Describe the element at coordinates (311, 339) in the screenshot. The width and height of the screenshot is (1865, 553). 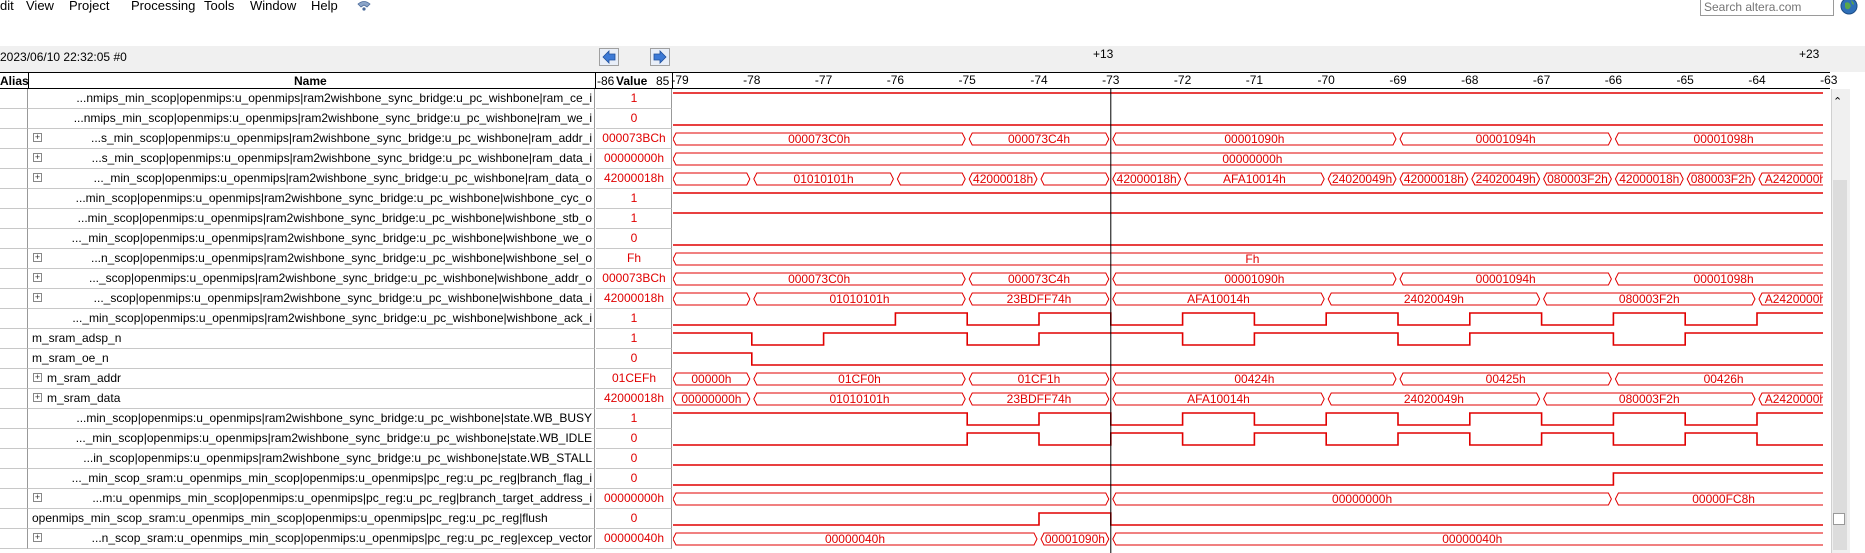
I see `signal-name-cell: m_sram_adsp_n` at that location.